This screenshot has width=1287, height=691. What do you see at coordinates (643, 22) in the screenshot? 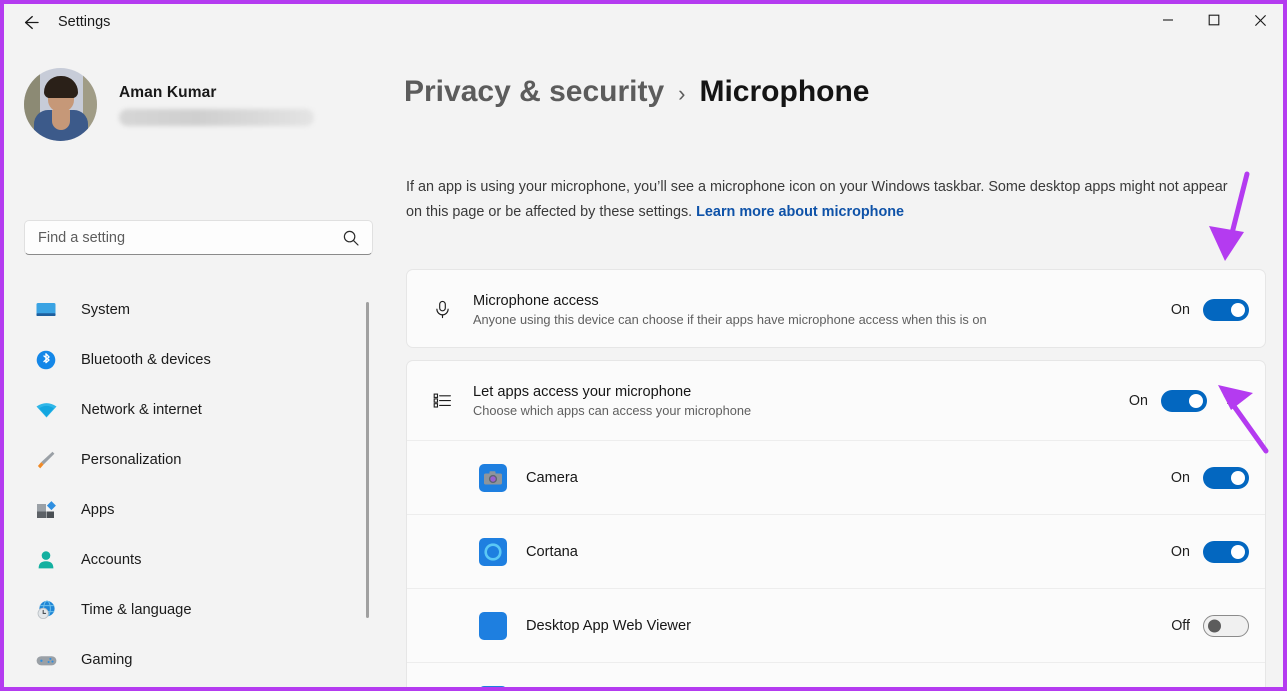
I see `title-bar: Settings` at bounding box center [643, 22].